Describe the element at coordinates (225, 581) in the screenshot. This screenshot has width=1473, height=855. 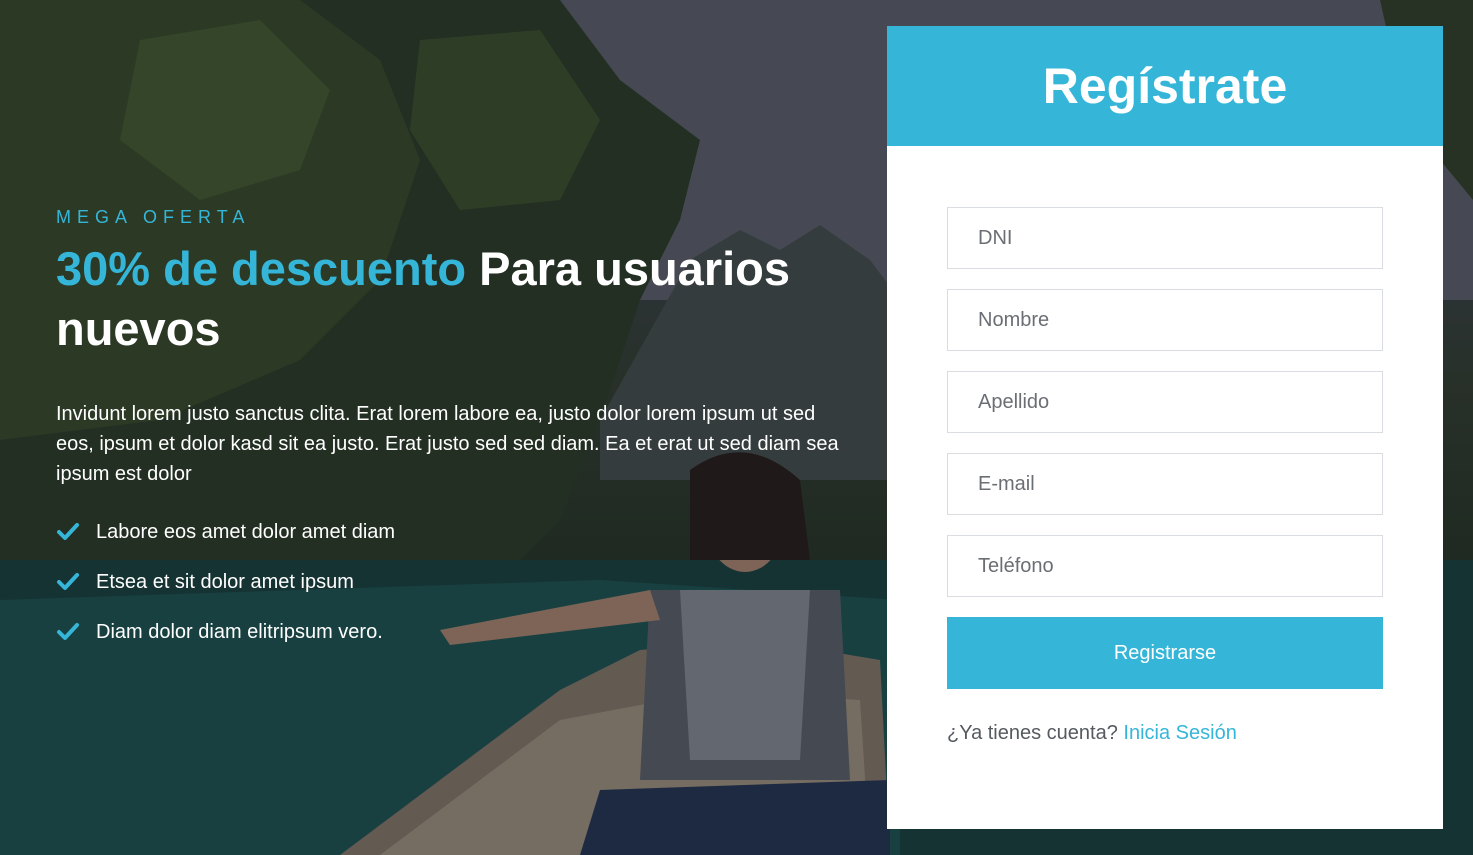
I see `feature-label: Etsea et sit dolor amet ipsum` at that location.